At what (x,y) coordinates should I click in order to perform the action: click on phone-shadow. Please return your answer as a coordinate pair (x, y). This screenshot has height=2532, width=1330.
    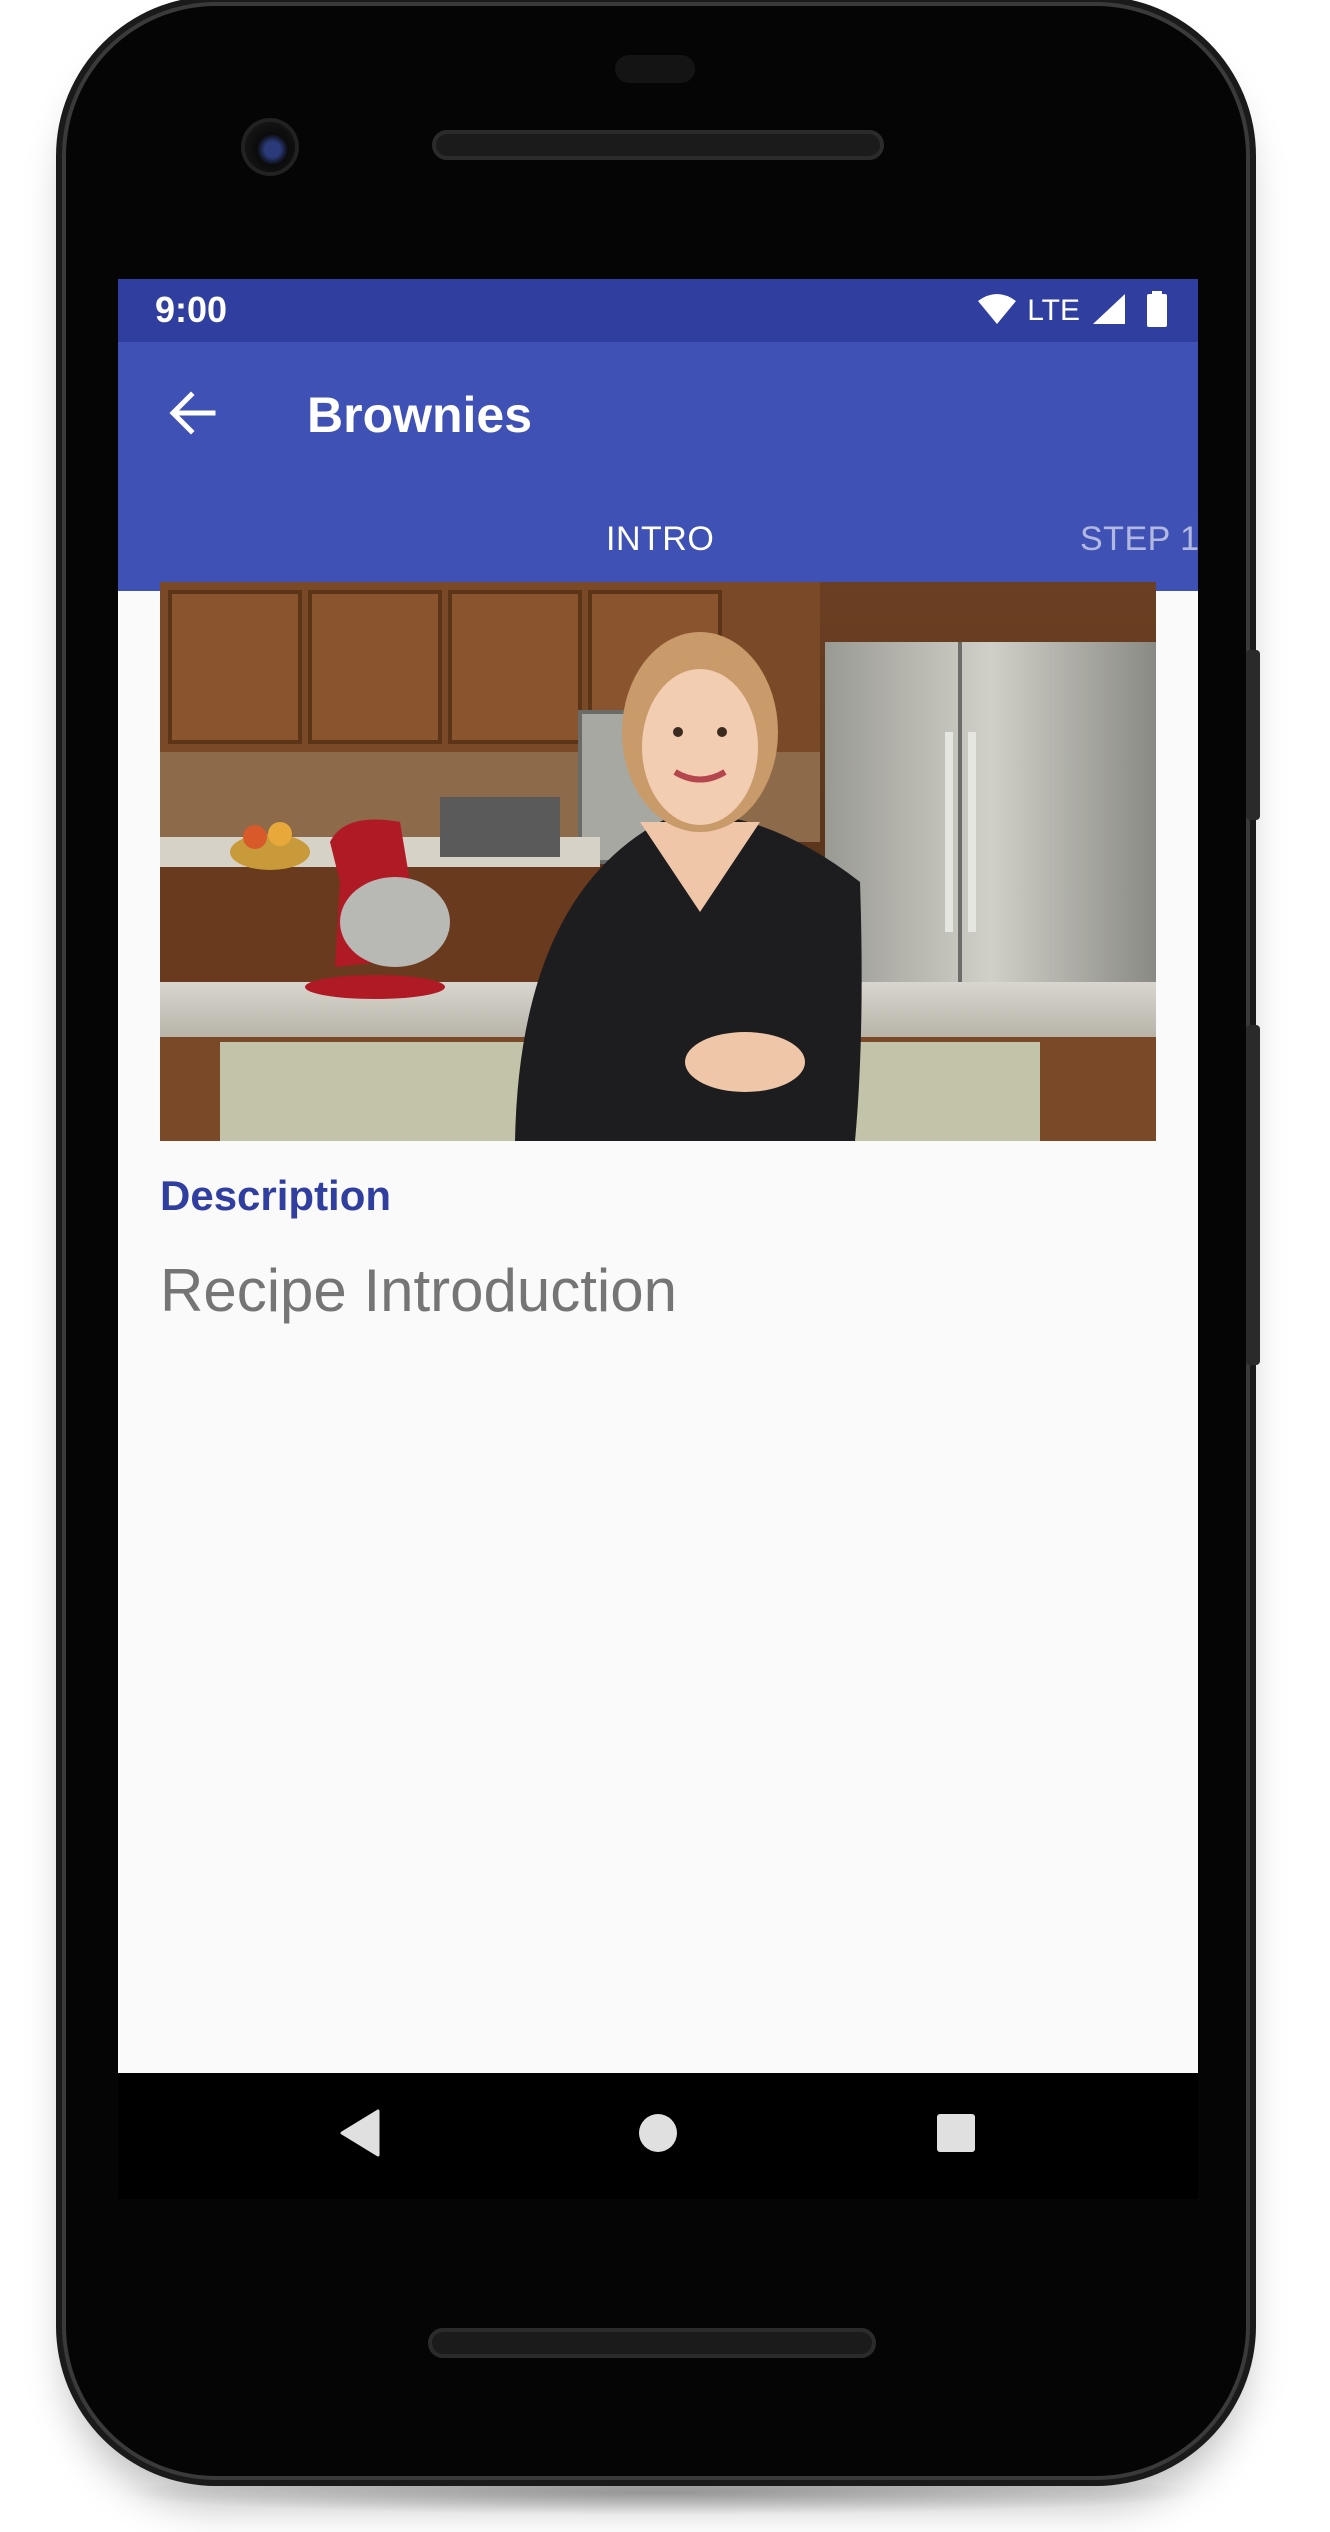
    Looking at the image, I should click on (660, 2492).